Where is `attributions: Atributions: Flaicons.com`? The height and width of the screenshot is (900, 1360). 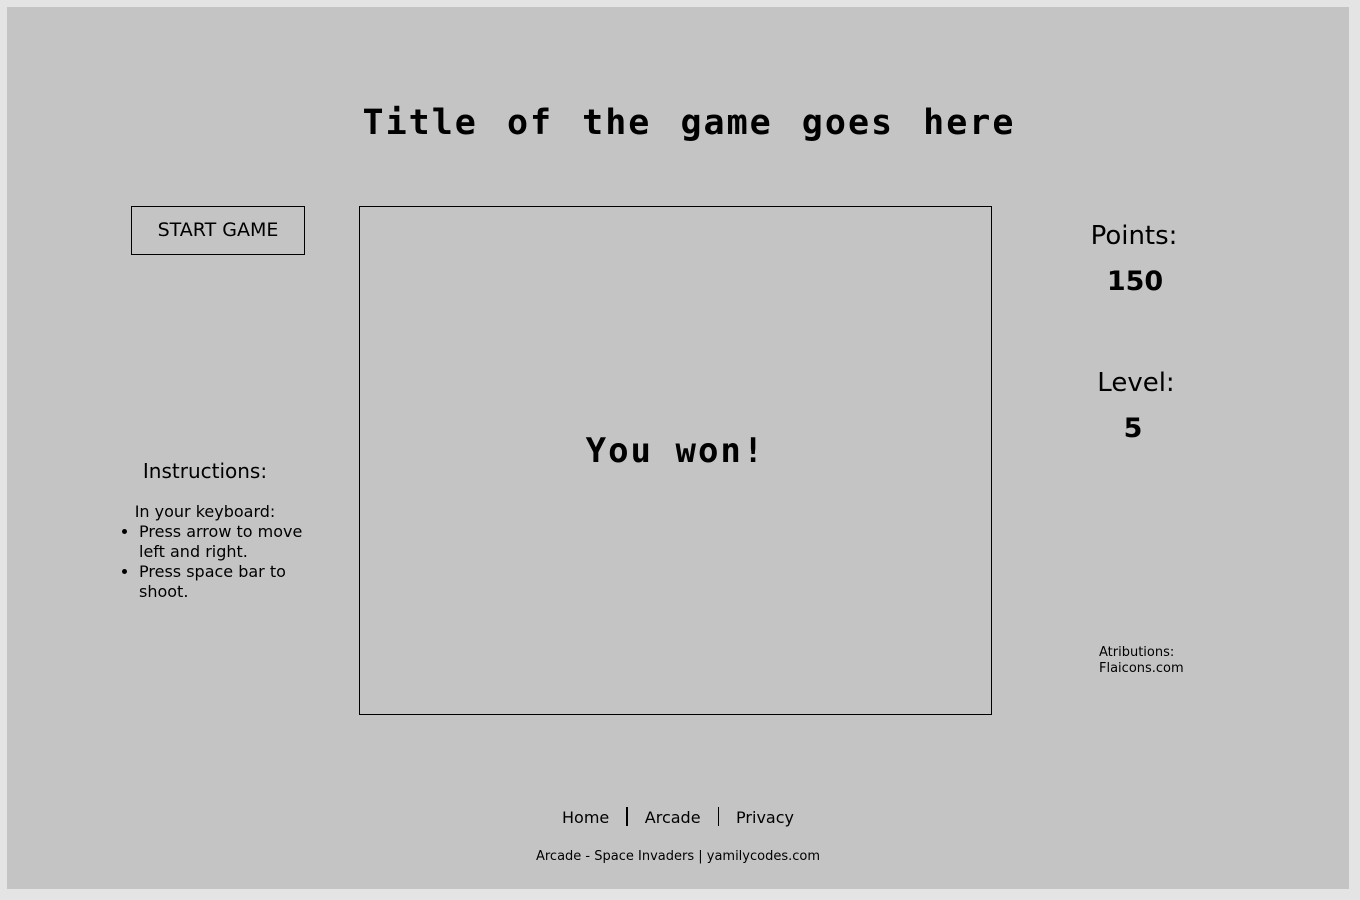
attributions: Atributions: Flaicons.com is located at coordinates (1141, 661).